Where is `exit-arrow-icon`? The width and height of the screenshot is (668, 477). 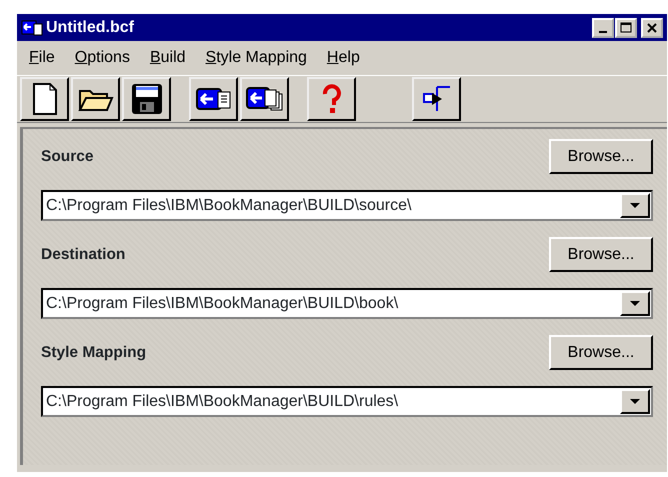 exit-arrow-icon is located at coordinates (437, 99).